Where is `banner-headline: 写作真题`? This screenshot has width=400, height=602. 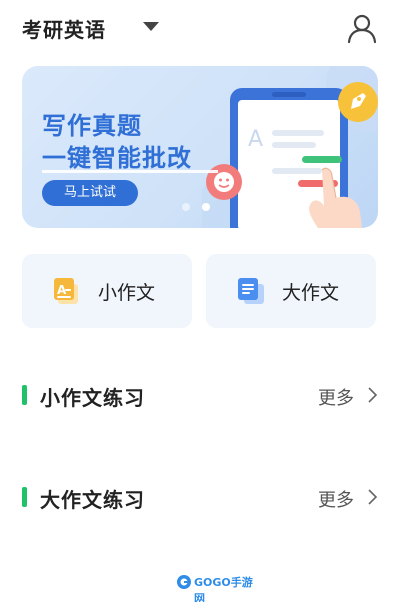 banner-headline: 写作真题 is located at coordinates (92, 126).